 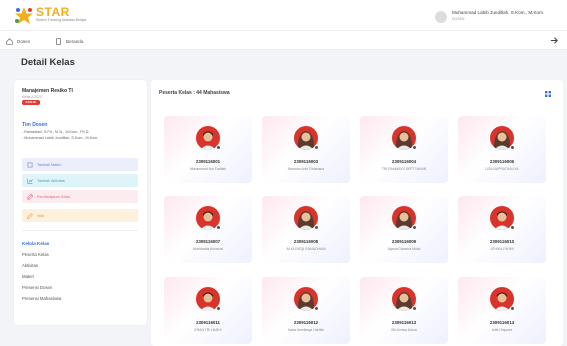 What do you see at coordinates (554, 40) in the screenshot?
I see `arrow-right-icon` at bounding box center [554, 40].